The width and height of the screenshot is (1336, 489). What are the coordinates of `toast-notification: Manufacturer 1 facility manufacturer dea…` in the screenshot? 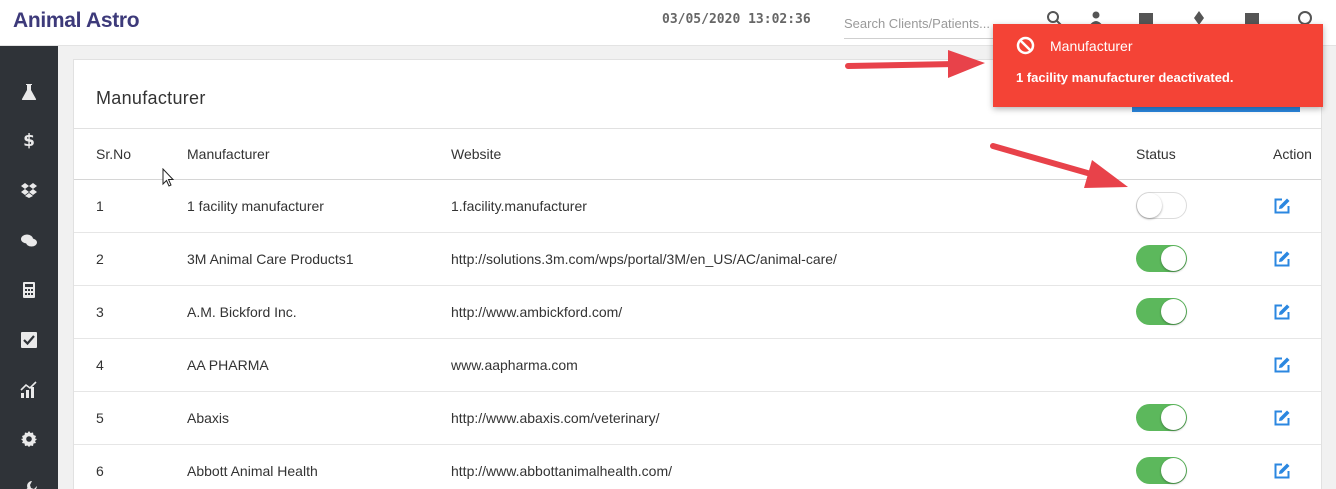 It's located at (1158, 65).